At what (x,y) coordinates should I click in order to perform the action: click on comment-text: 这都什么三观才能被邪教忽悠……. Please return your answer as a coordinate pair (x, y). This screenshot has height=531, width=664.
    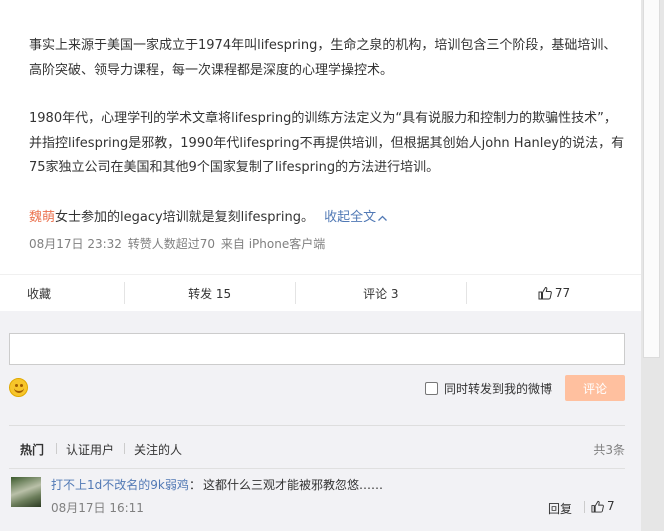
    Looking at the image, I should click on (293, 485).